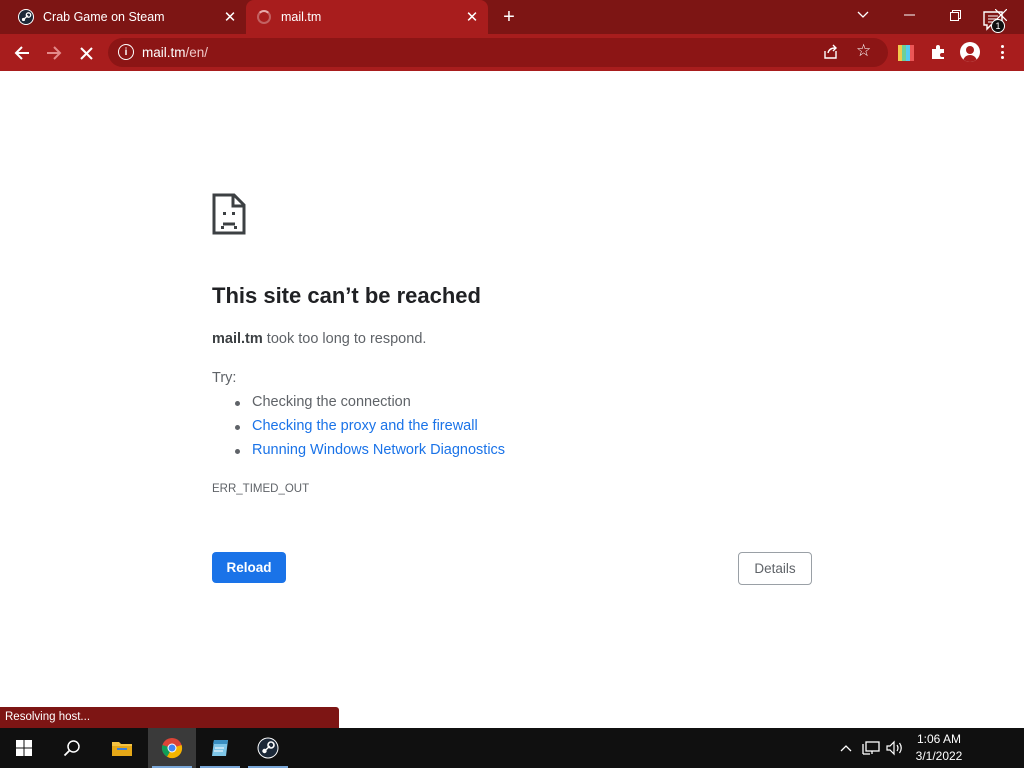 The height and width of the screenshot is (768, 1024). What do you see at coordinates (197, 52) in the screenshot?
I see `url-path: /en/` at bounding box center [197, 52].